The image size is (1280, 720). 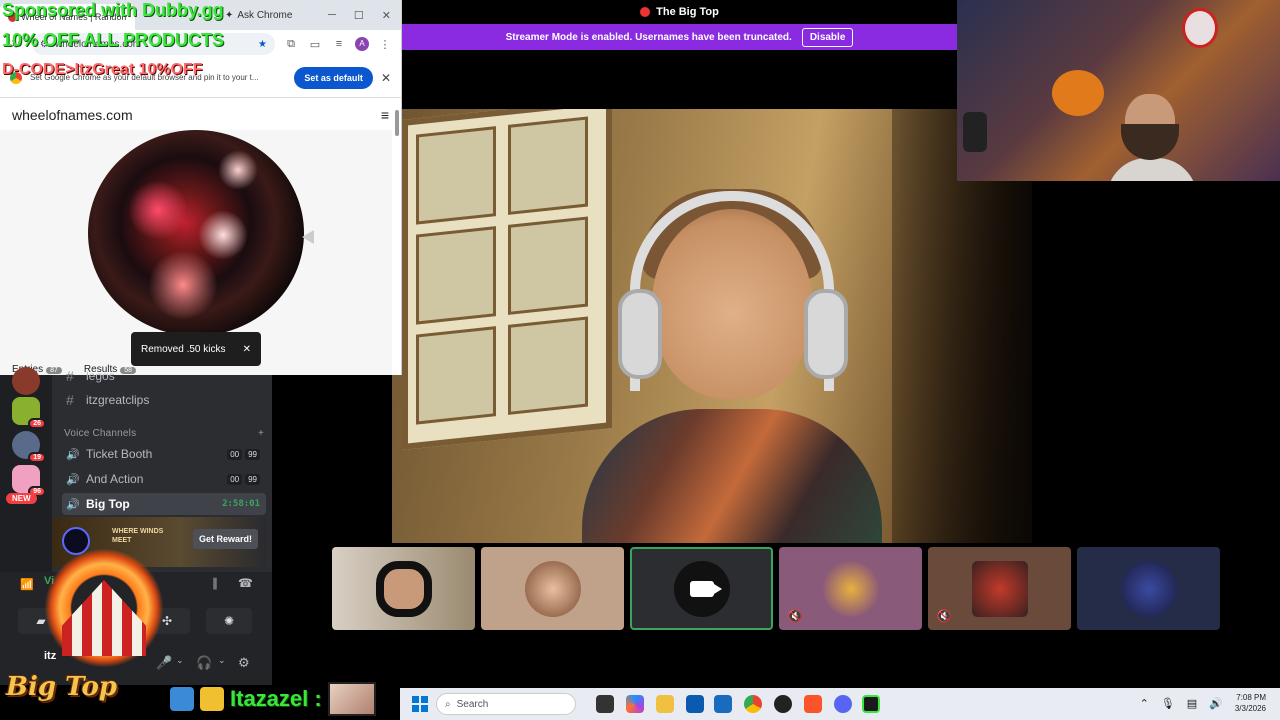 What do you see at coordinates (245, 583) in the screenshot?
I see `disconnect-icon: ☎` at bounding box center [245, 583].